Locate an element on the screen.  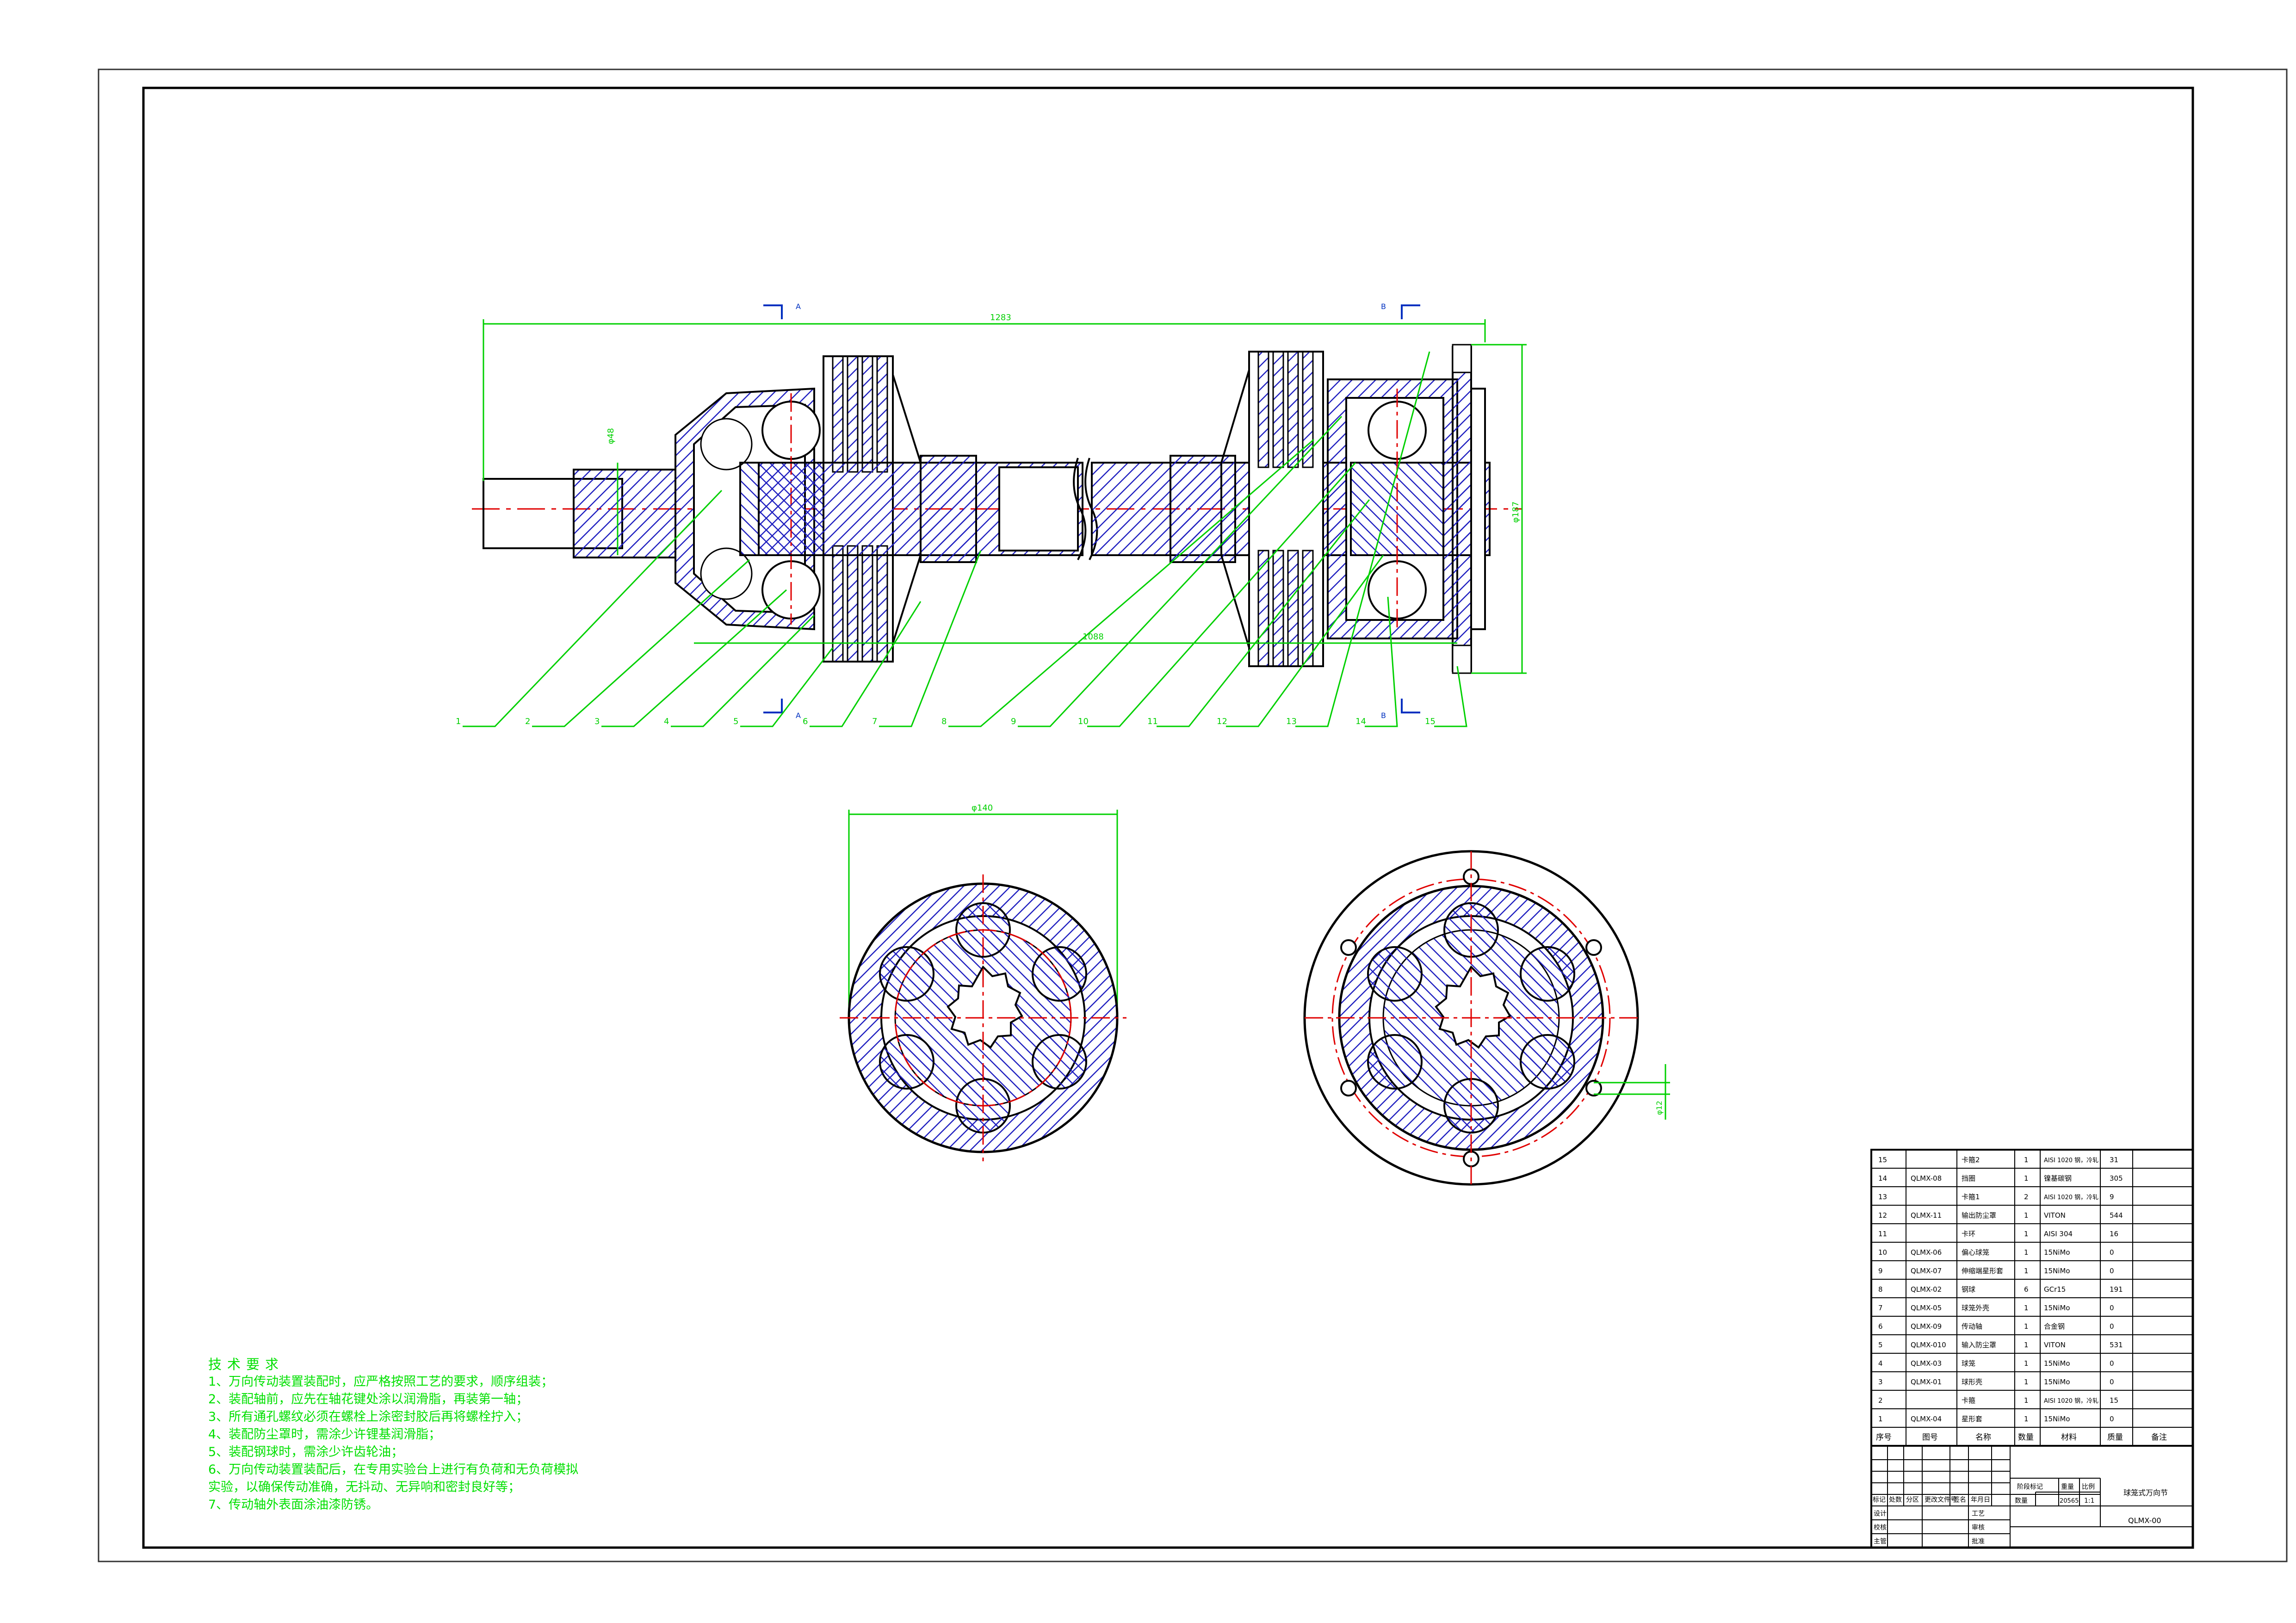
technical-note-line: 2、装配轴前，应先在轴花键处涂以润滑脂，再装第一轴； is located at coordinates (368, 1399).